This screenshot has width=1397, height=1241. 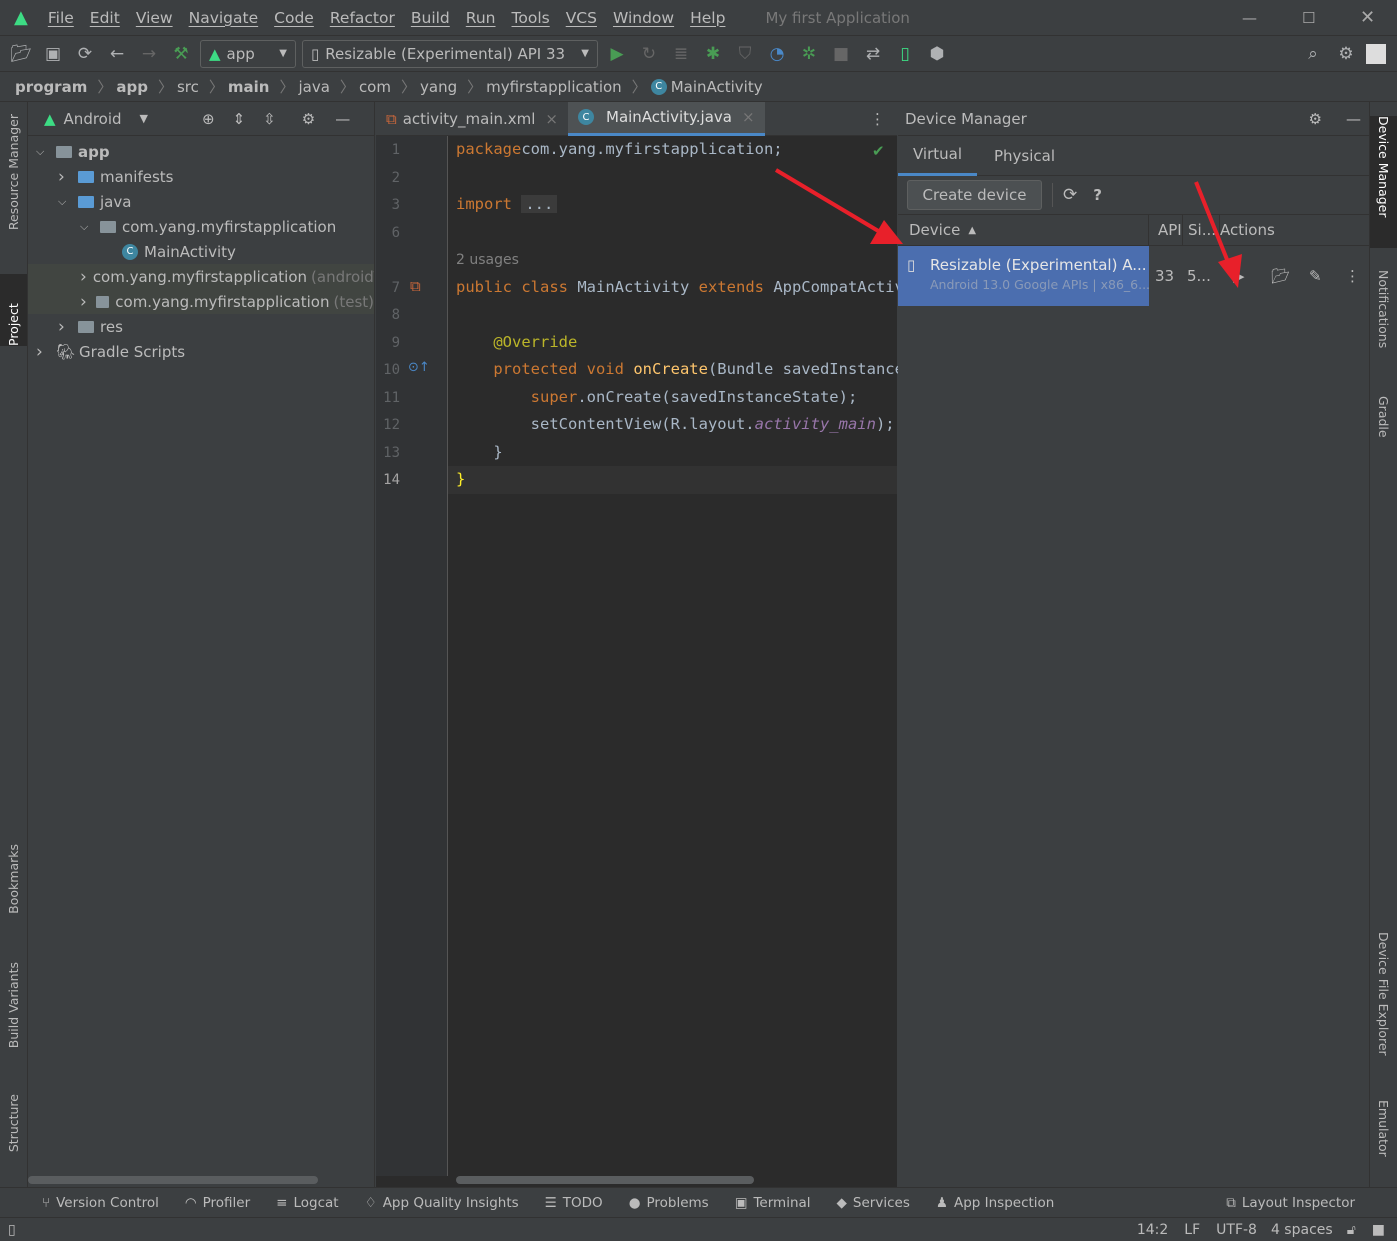 I want to click on menu-edit: Edit, so click(x=105, y=18).